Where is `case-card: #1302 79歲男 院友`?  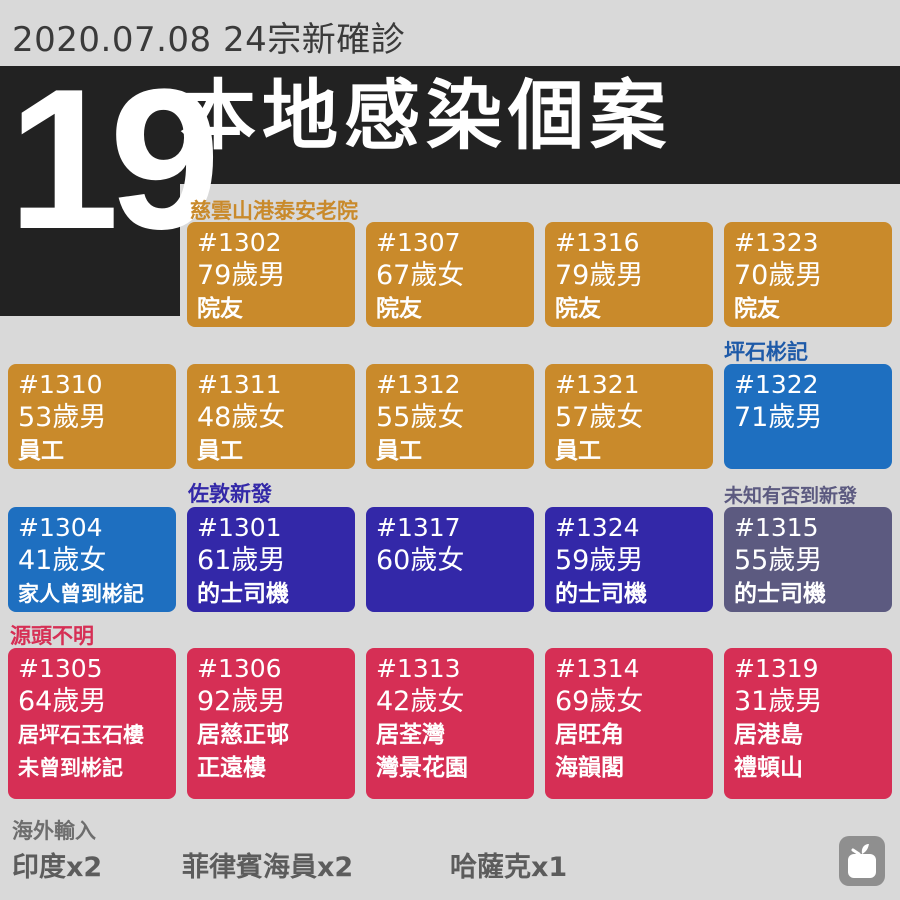 case-card: #1302 79歲男 院友 is located at coordinates (271, 274).